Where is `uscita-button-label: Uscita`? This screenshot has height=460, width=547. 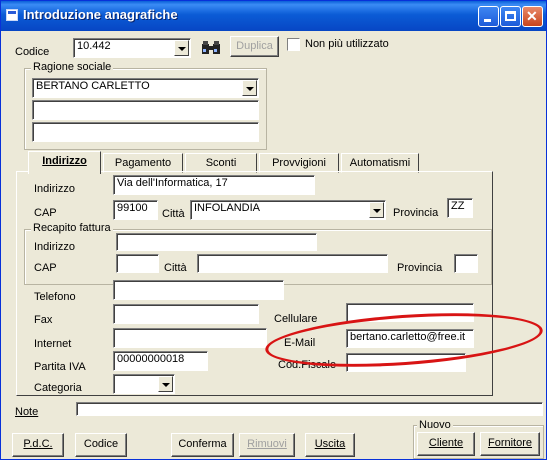
uscita-button-label: Uscita is located at coordinates (330, 444).